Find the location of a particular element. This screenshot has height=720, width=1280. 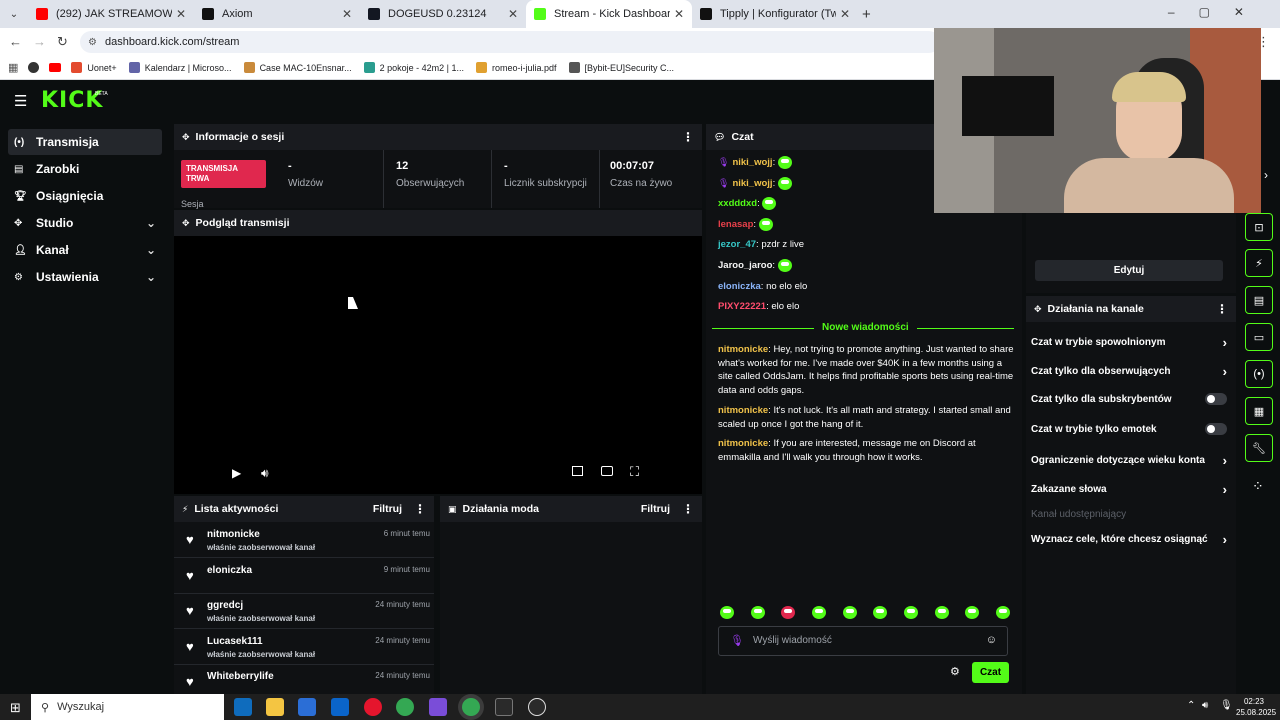

sidebar-item-zarobki: ▤ Zarobki is located at coordinates (85, 169).